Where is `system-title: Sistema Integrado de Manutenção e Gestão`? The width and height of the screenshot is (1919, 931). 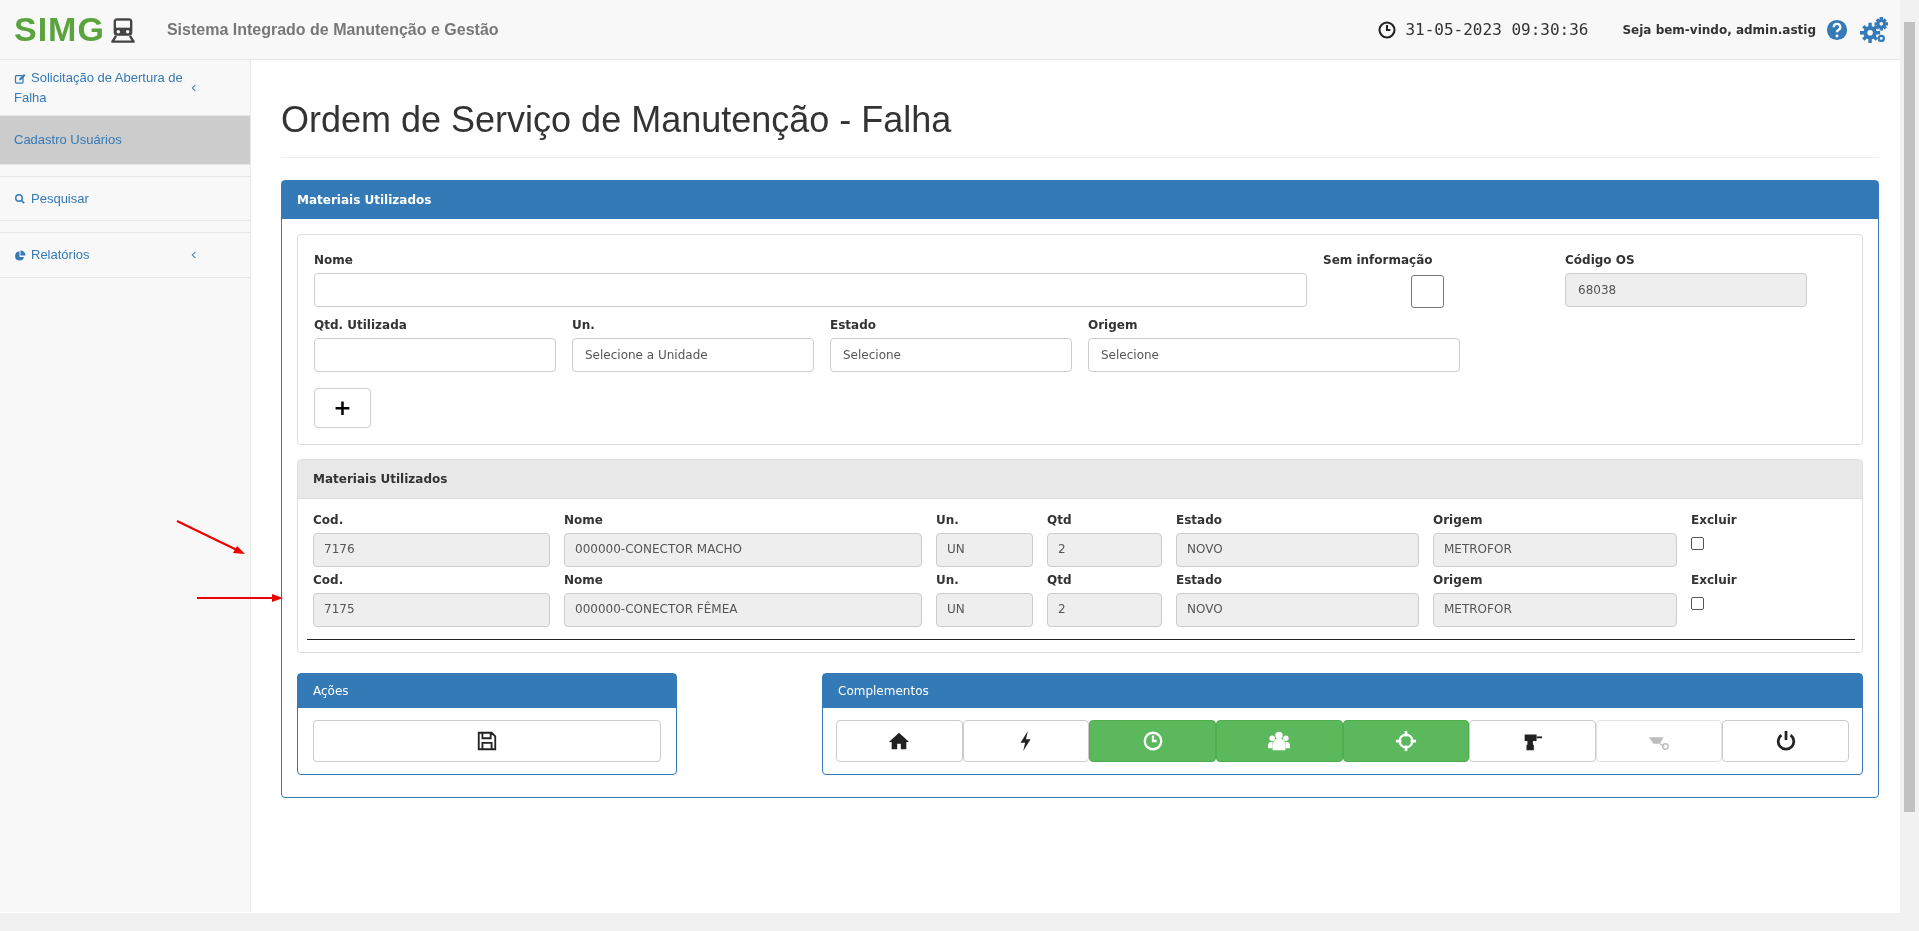
system-title: Sistema Integrado de Manutenção e Gestão is located at coordinates (332, 29).